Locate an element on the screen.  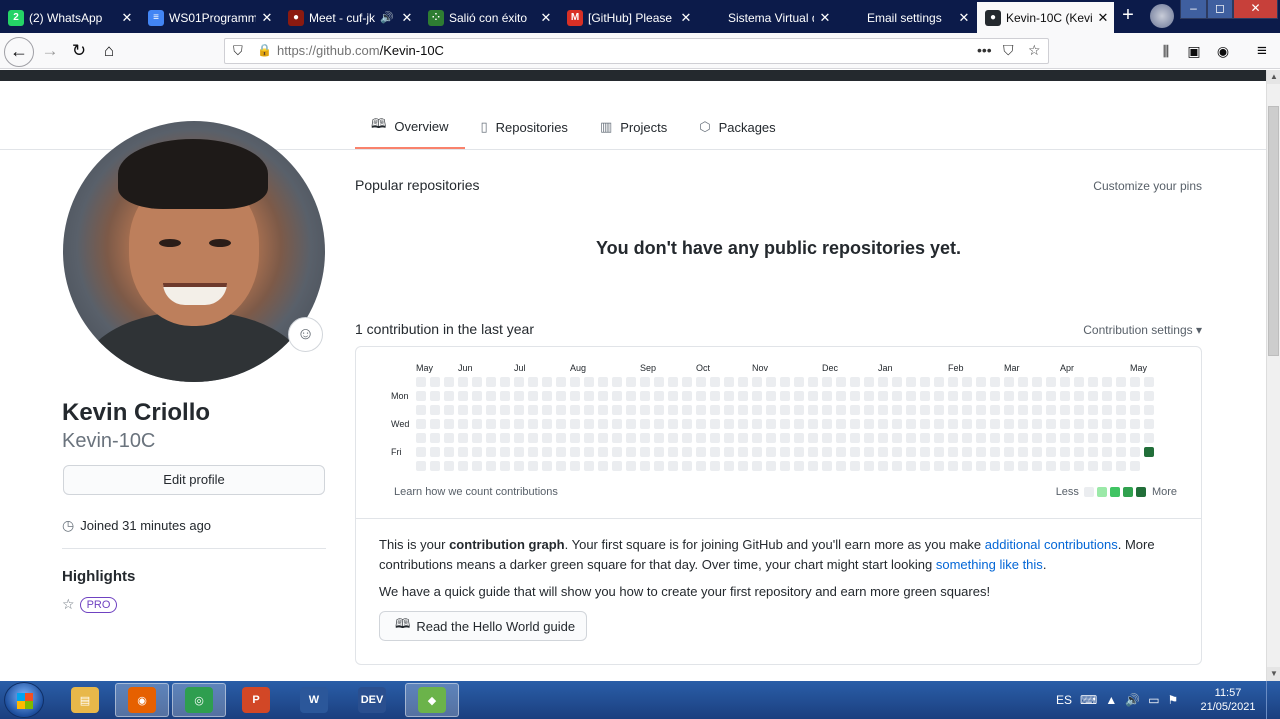
url-text: https://github.com/Kevin-10C is located at coordinates (360, 50).